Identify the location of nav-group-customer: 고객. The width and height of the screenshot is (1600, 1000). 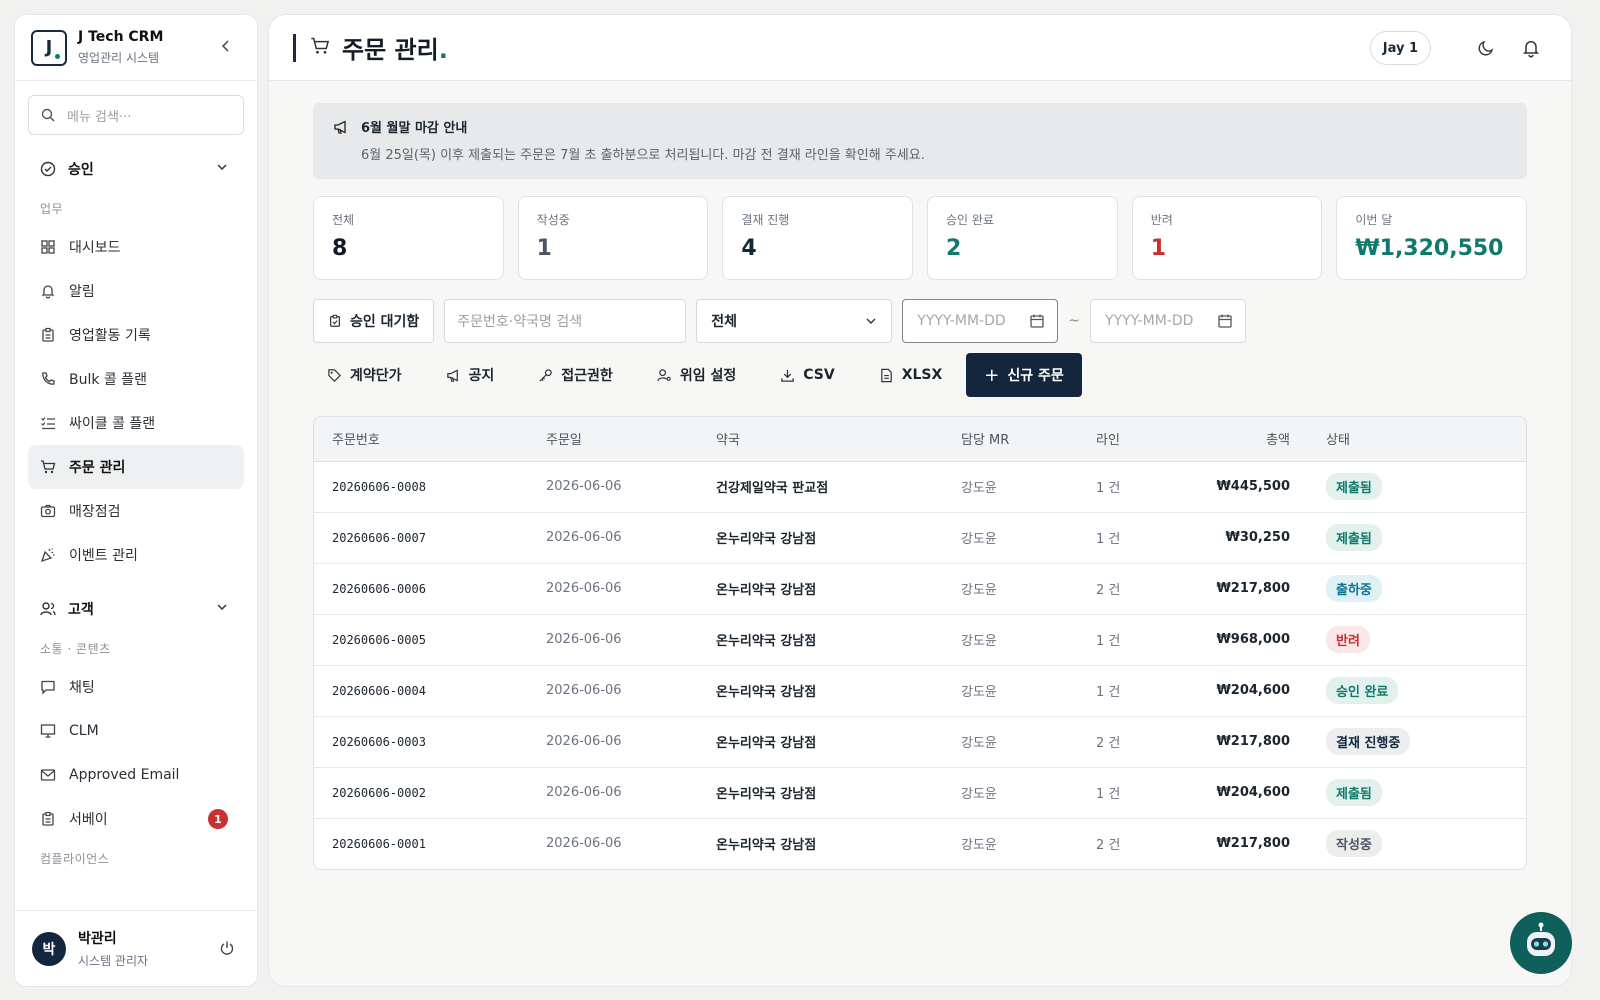
(136, 609).